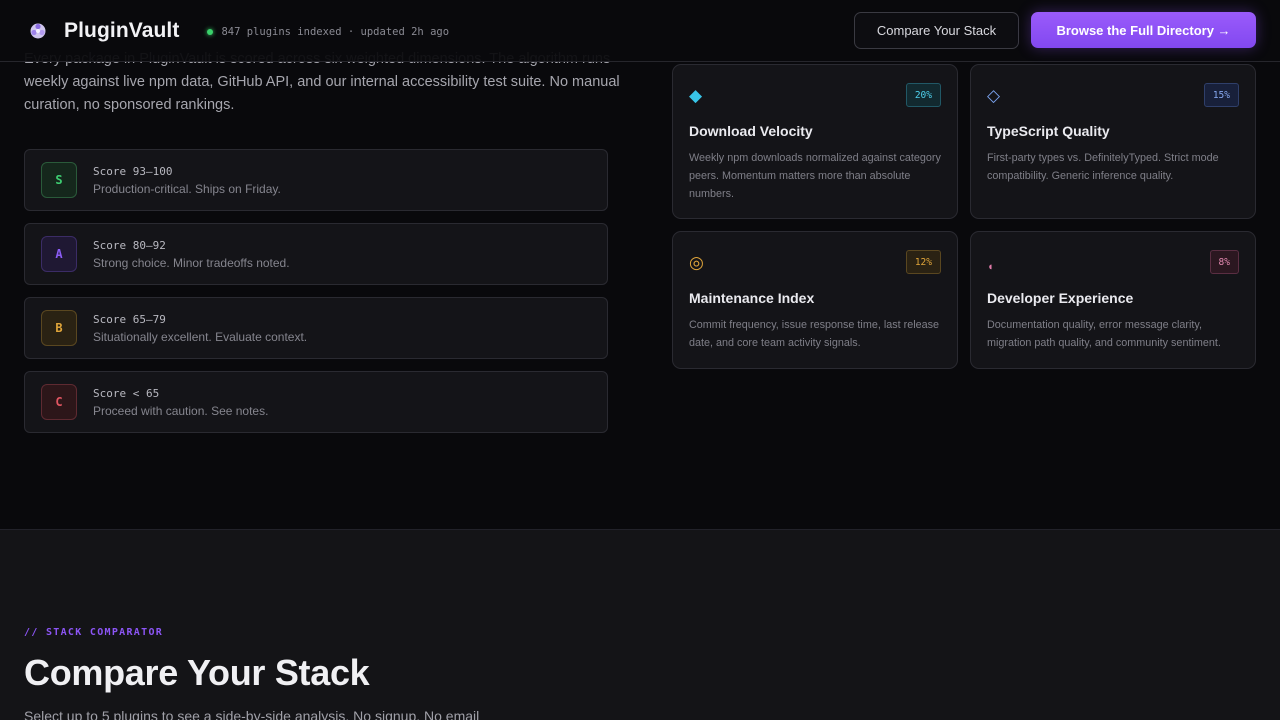 This screenshot has height=720, width=1280. Describe the element at coordinates (1224, 262) in the screenshot. I see `weight-badge: 8%` at that location.